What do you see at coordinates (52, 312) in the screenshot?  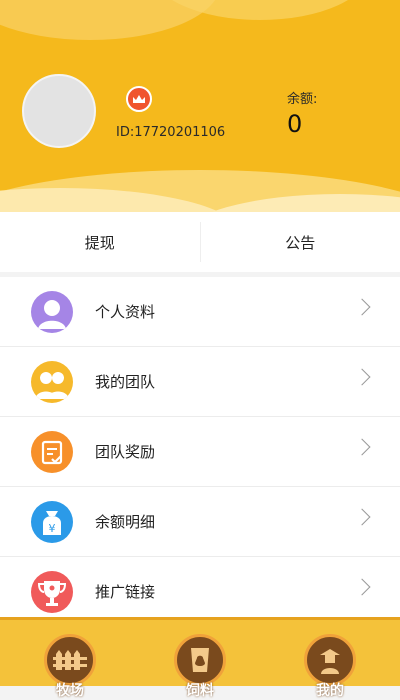 I see `person-icon` at bounding box center [52, 312].